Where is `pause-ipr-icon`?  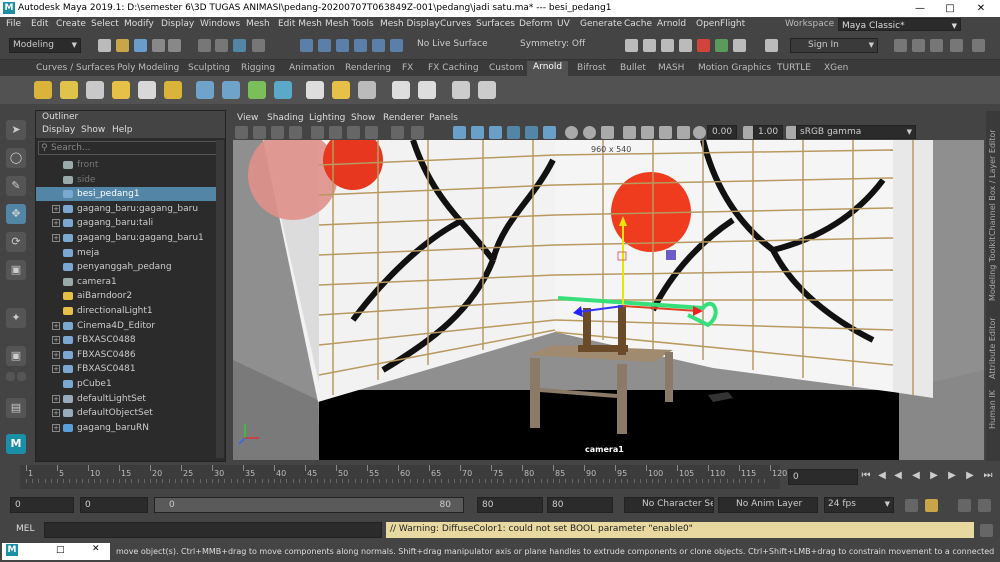 pause-ipr-icon is located at coordinates (739, 45).